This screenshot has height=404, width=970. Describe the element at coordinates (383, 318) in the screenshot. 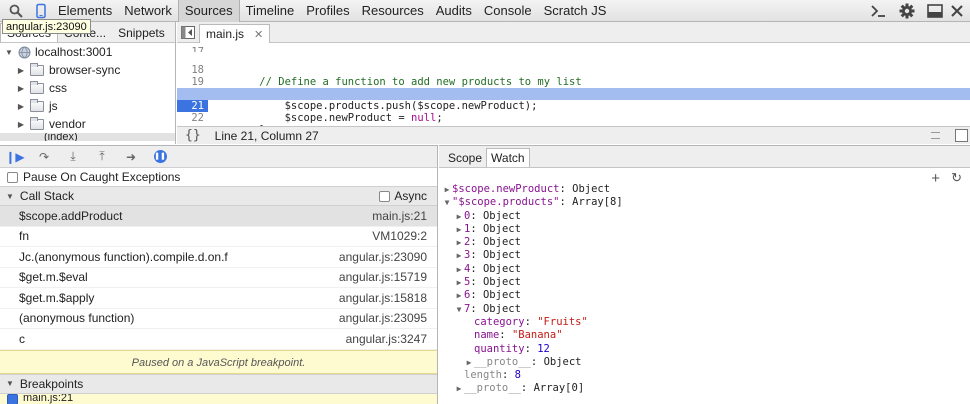

I see `frame-location: angular.js:23095` at that location.